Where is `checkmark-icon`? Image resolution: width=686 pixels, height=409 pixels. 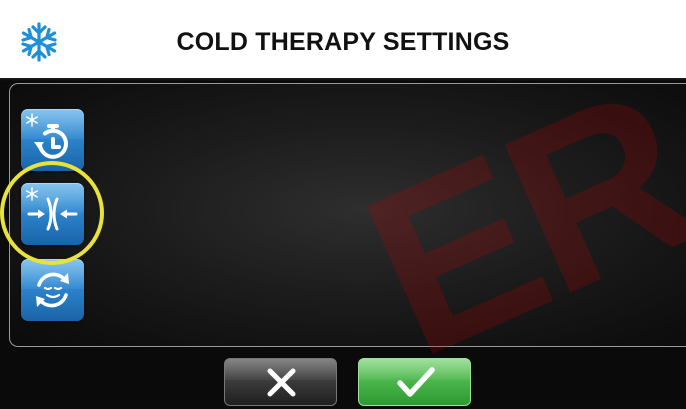
checkmark-icon is located at coordinates (416, 382).